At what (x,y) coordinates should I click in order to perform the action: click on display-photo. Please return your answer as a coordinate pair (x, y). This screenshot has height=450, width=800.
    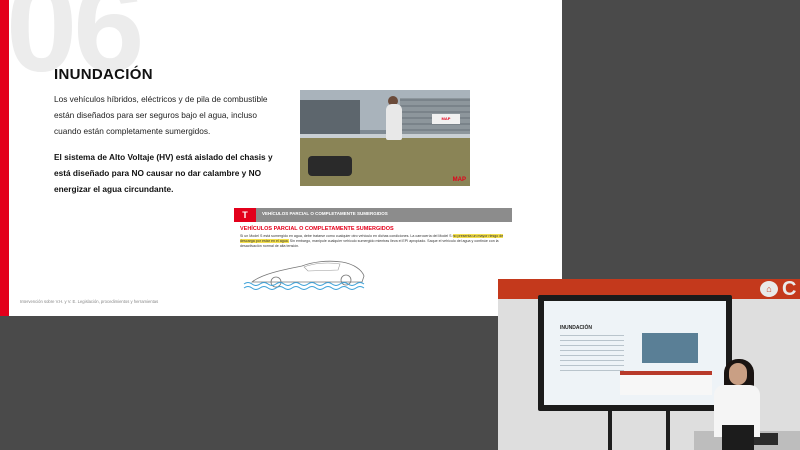
    Looking at the image, I should click on (670, 348).